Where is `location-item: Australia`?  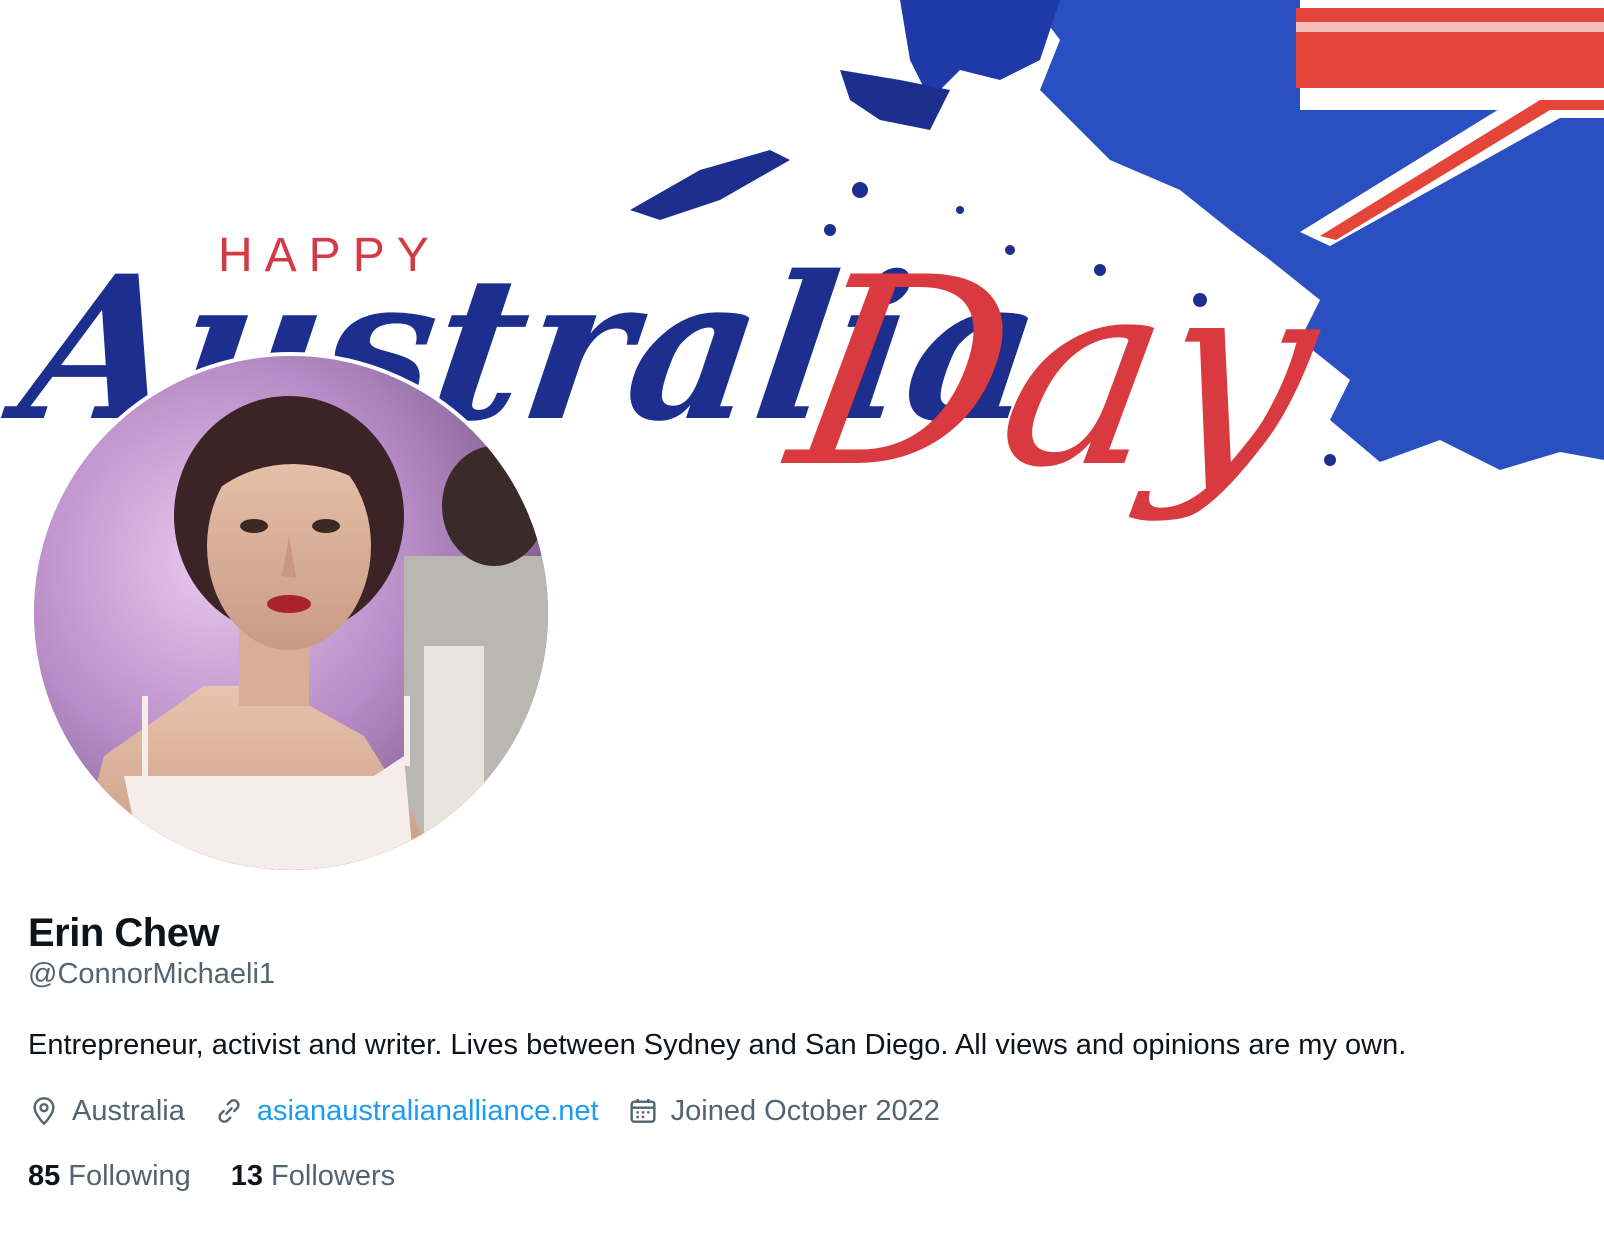
location-item: Australia is located at coordinates (106, 1111).